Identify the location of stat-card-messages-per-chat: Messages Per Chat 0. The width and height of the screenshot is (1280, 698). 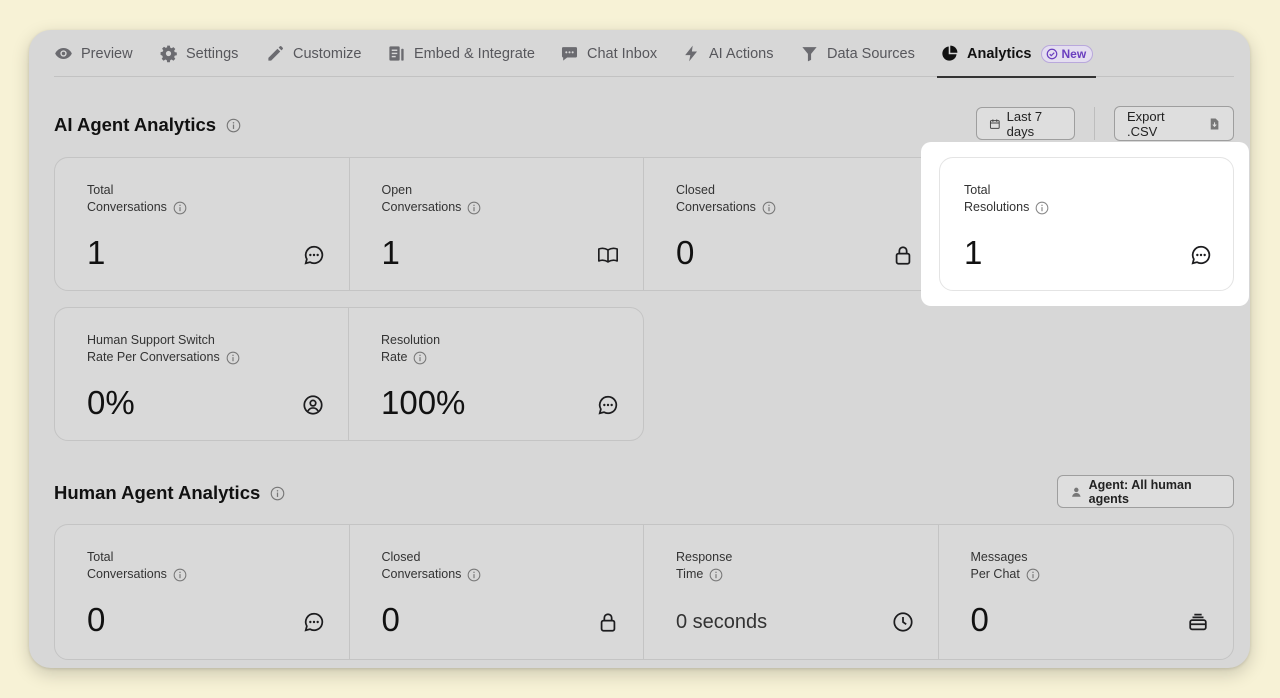
(1086, 592).